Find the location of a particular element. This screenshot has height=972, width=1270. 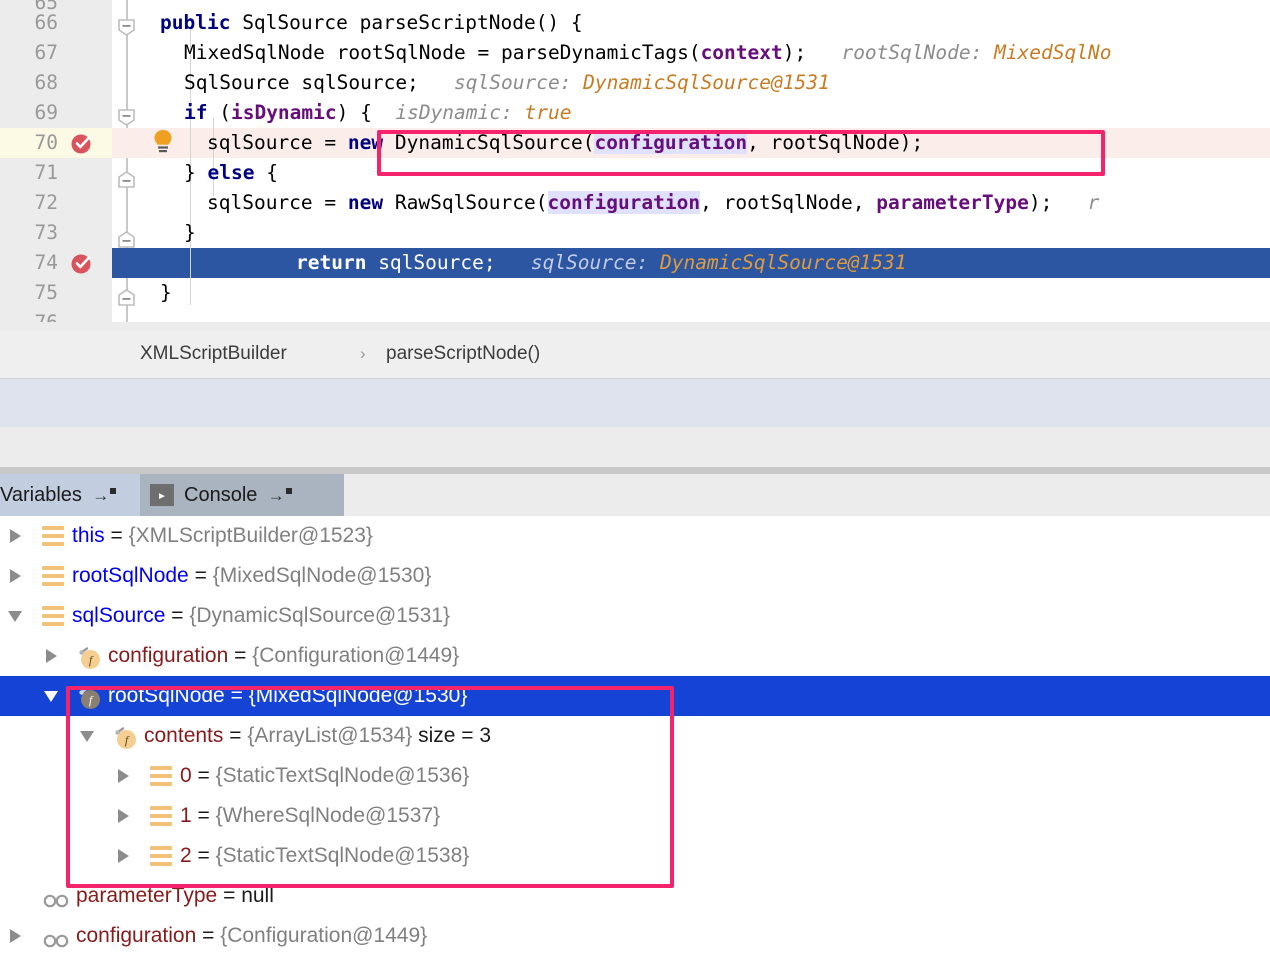

variable-text: 2 = {StaticTextSqlNode@1538} is located at coordinates (324, 856).